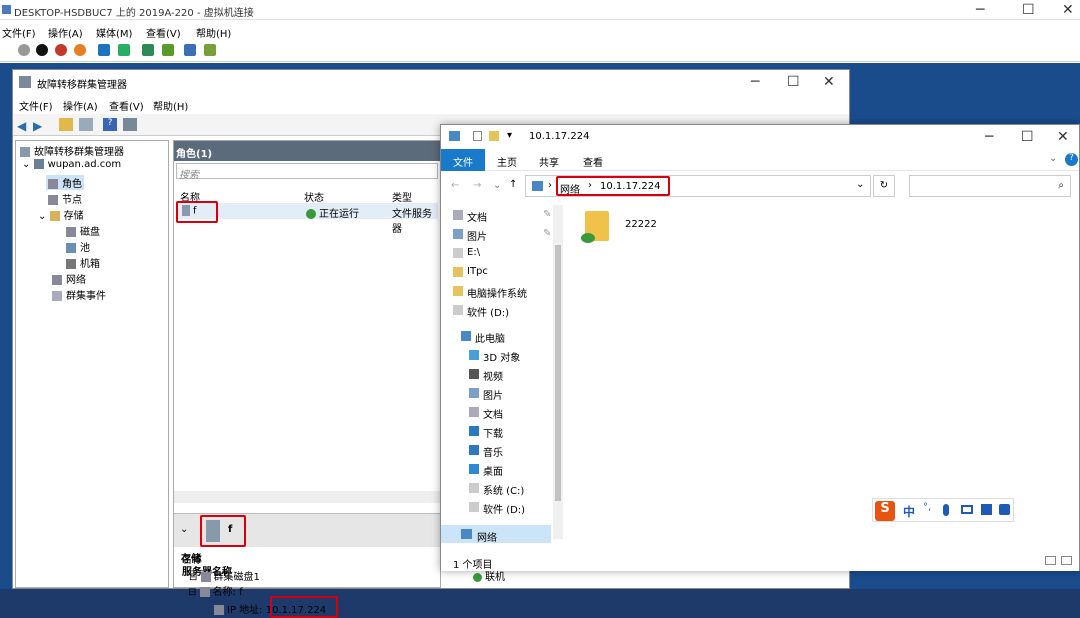  Describe the element at coordinates (793, 82) in the screenshot. I see `fcm-maximize-button: ☐` at that location.